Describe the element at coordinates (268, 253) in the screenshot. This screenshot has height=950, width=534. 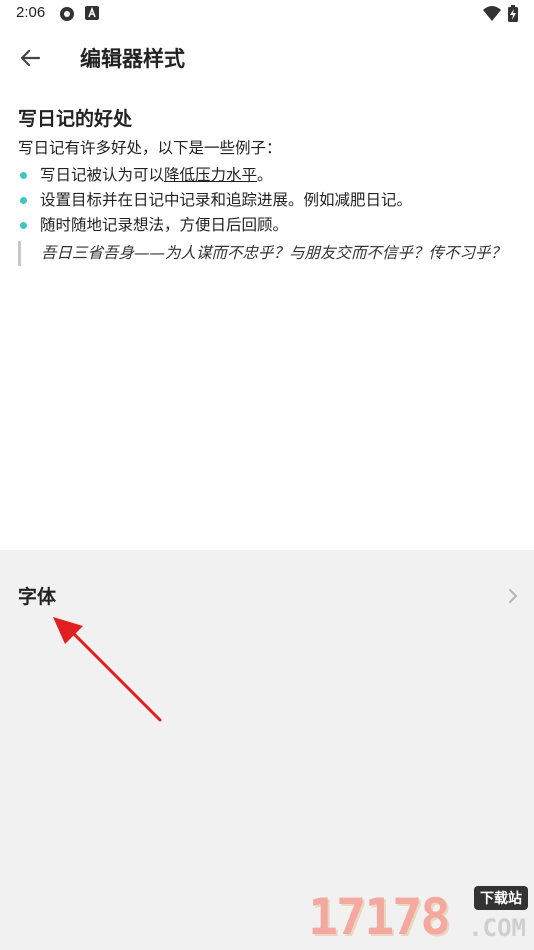
I see `blockquote: 吾日三省吾身——为人谋而不忠乎？与朋友交而不信乎？传不习乎？` at that location.